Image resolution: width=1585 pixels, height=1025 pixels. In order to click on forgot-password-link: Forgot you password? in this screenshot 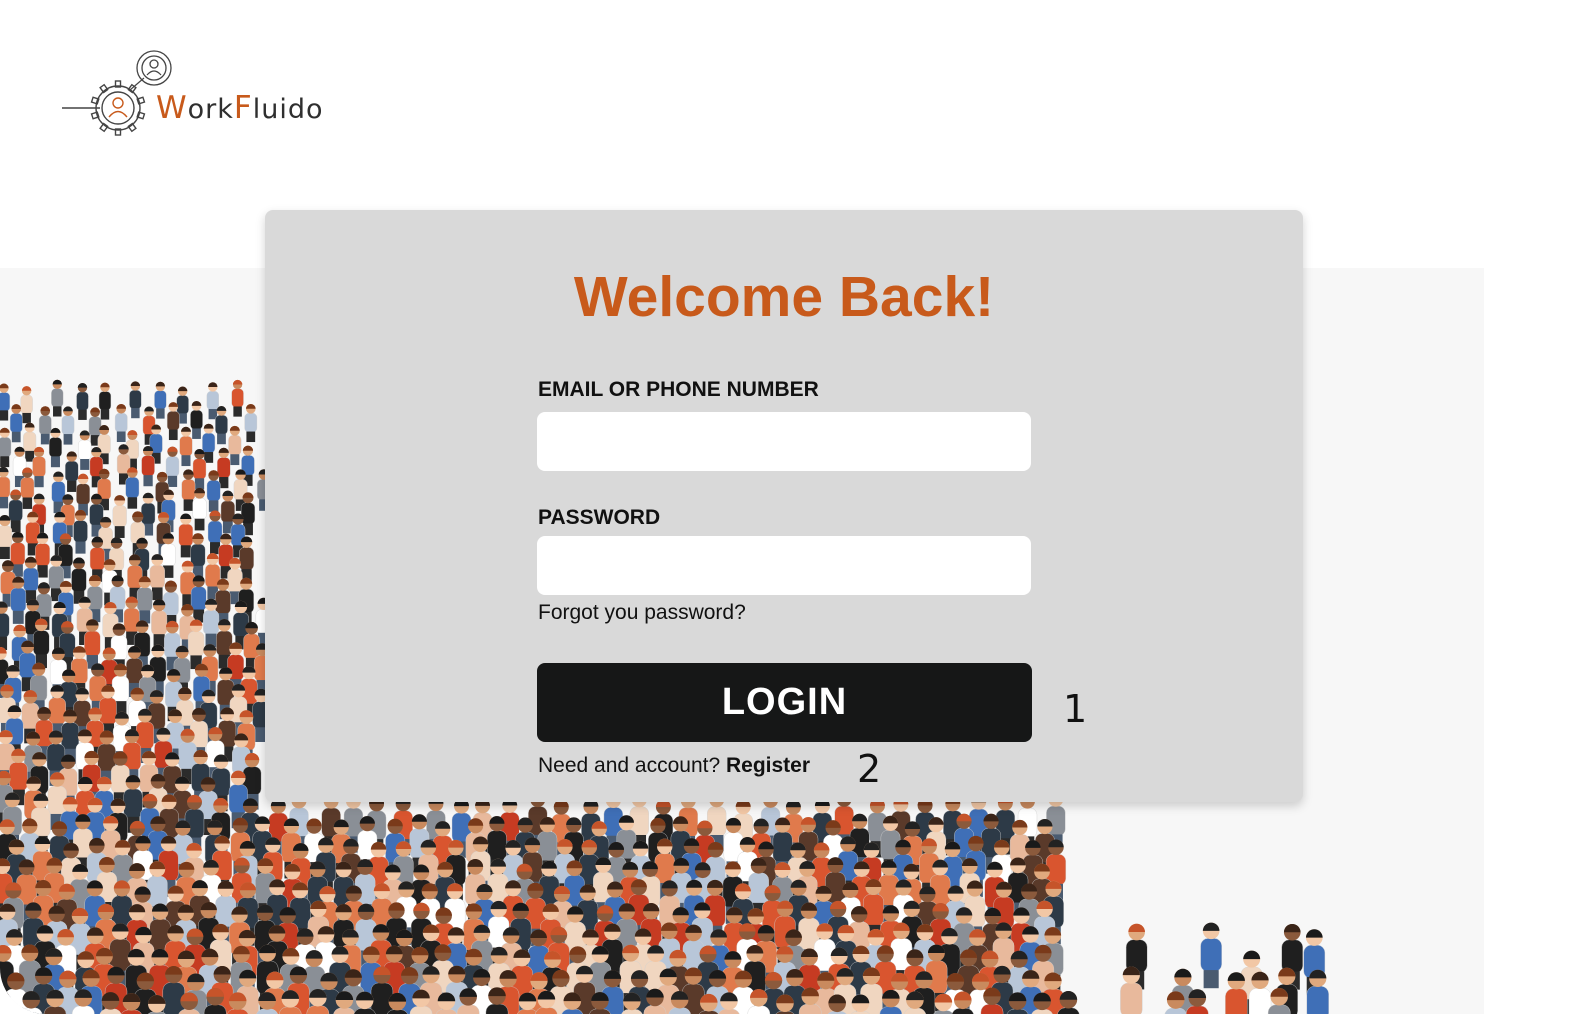, I will do `click(642, 613)`.